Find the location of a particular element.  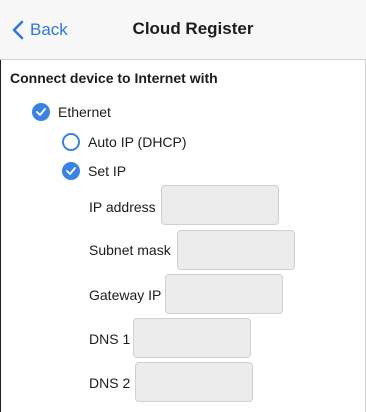

dns2-label: DNS 2 is located at coordinates (110, 383).